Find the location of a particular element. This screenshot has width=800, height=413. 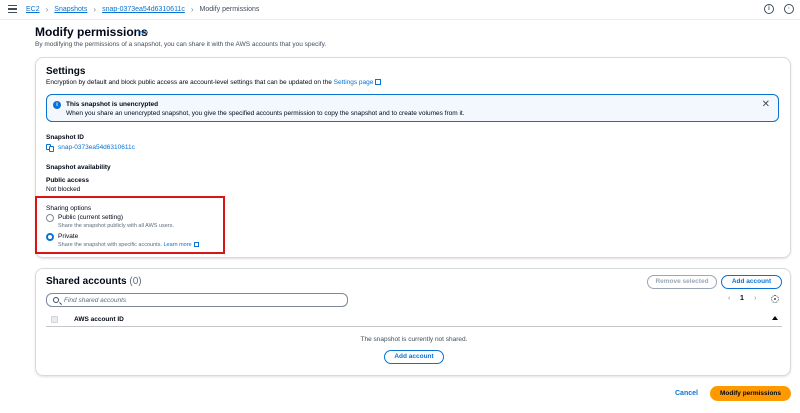

shared-accounts-title: Shared accounts (0) is located at coordinates (94, 281).